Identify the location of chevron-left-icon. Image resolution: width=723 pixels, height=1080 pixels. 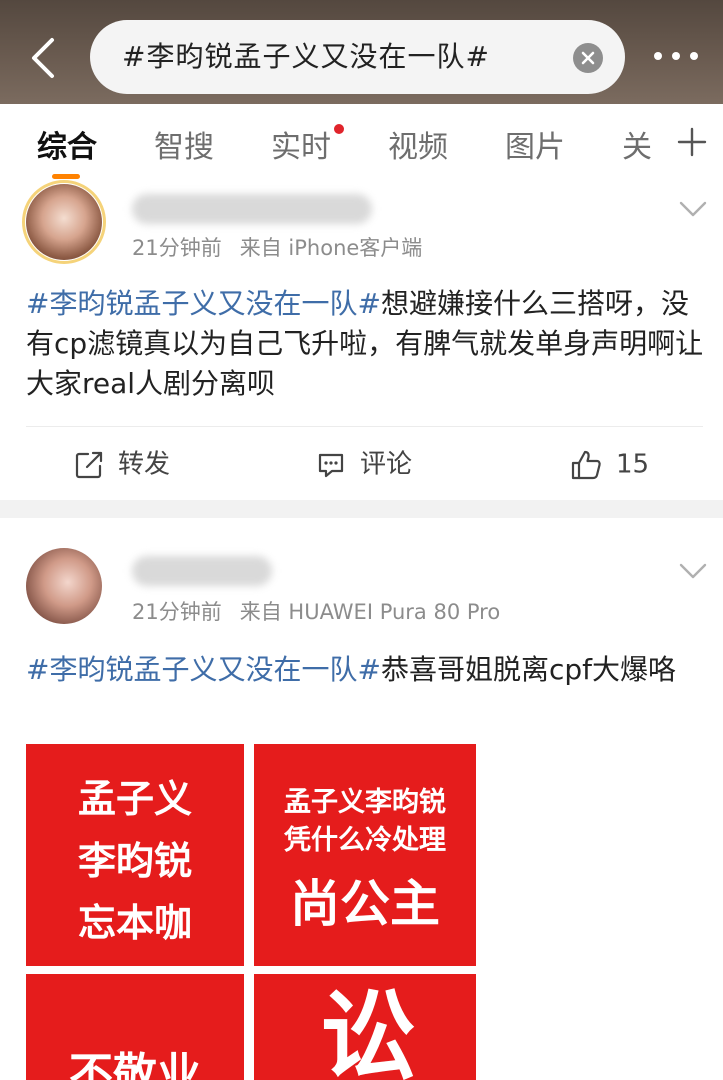
(44, 58).